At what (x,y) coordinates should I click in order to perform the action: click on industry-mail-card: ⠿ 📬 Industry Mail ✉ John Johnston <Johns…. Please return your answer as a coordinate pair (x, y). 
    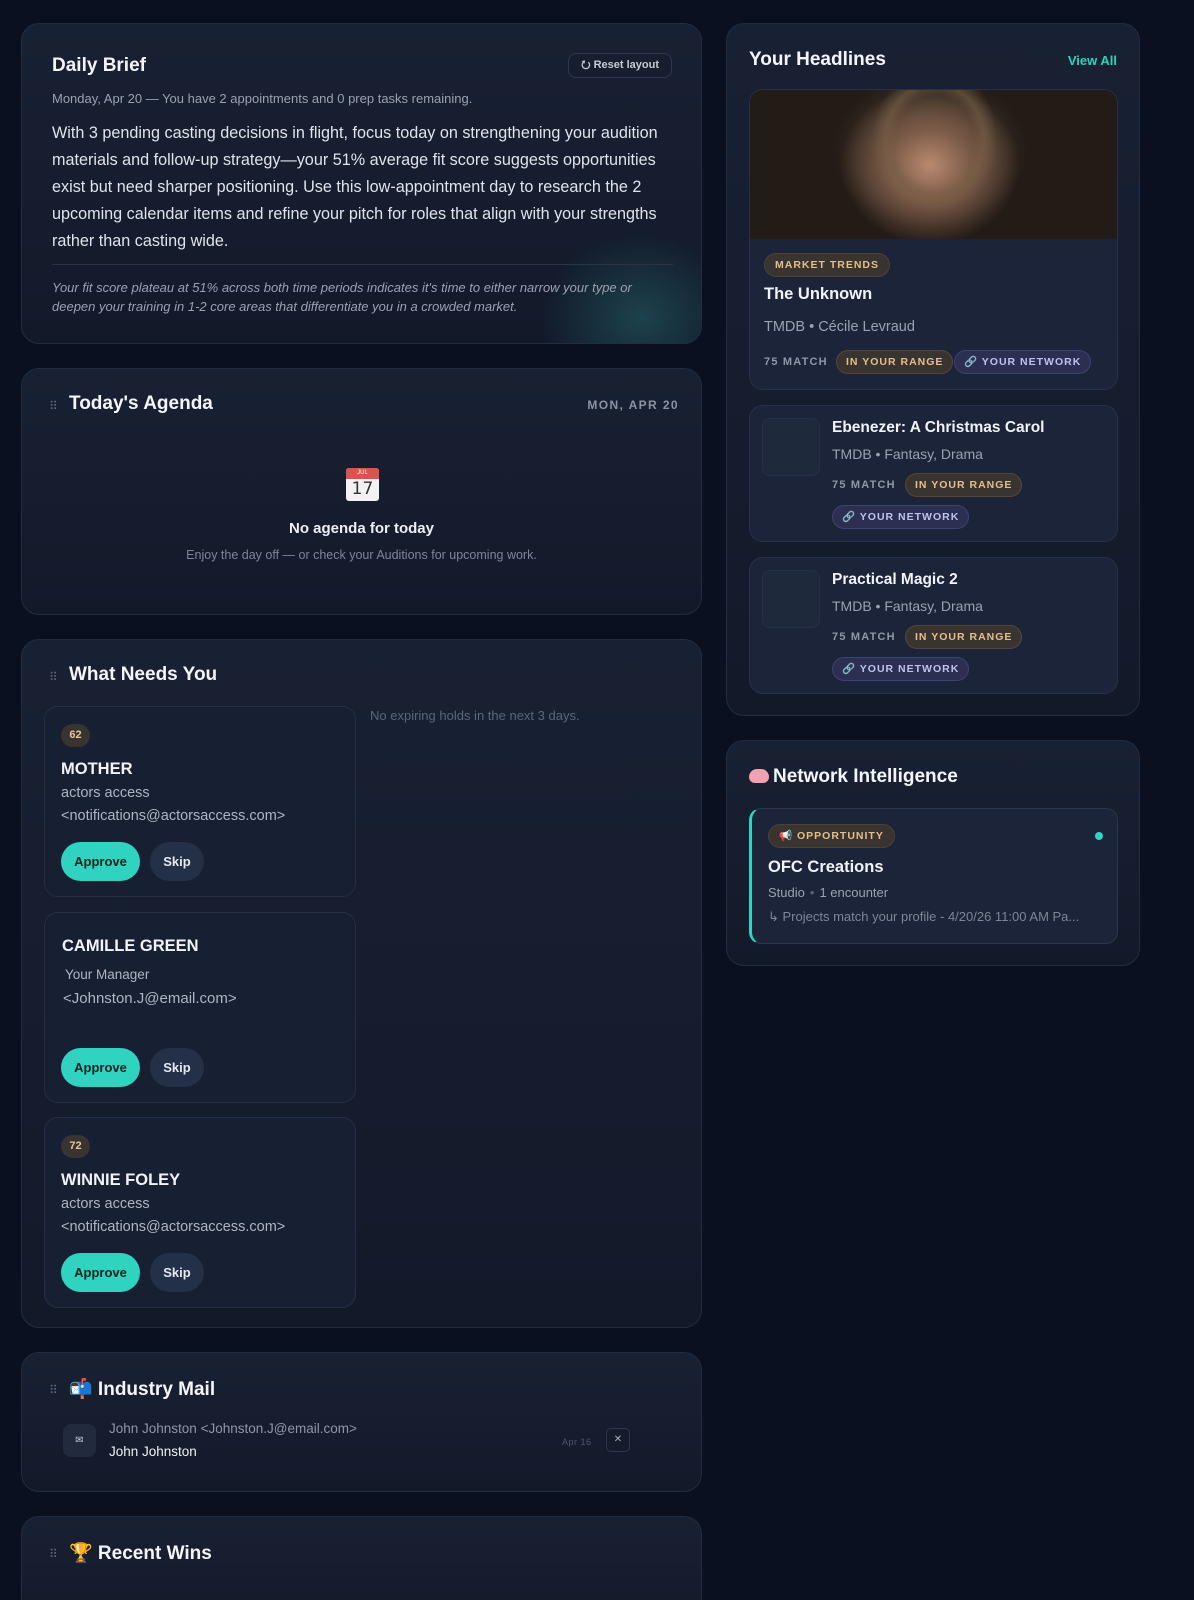
    Looking at the image, I should click on (361, 1422).